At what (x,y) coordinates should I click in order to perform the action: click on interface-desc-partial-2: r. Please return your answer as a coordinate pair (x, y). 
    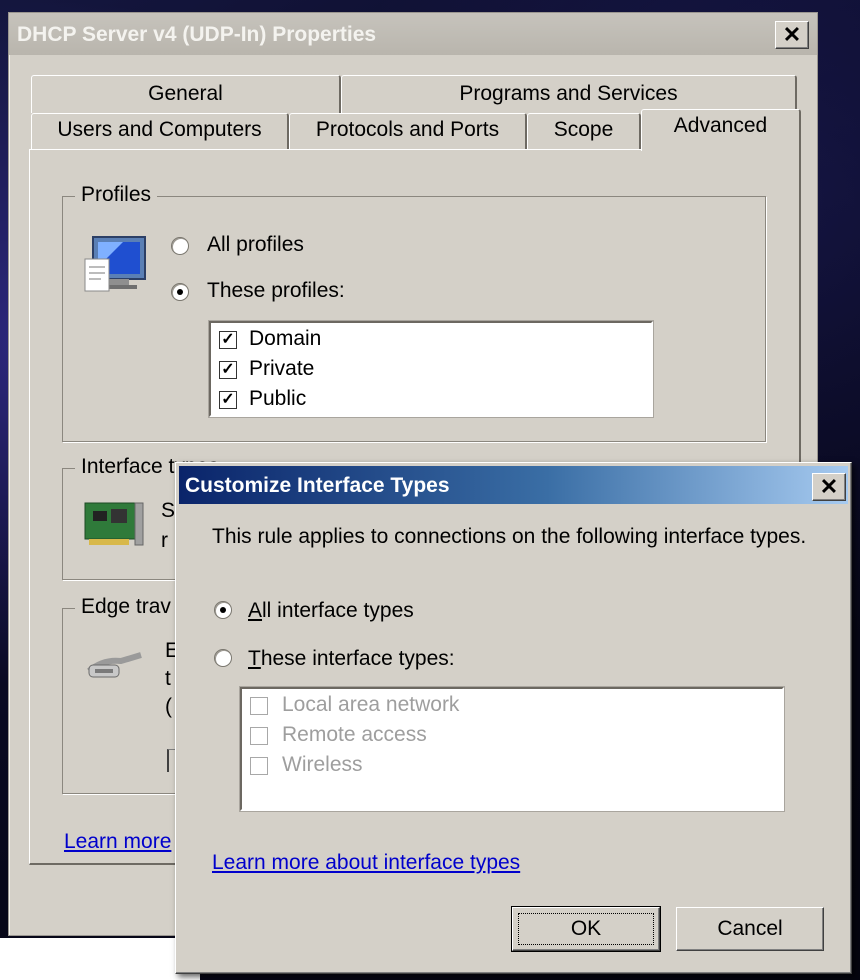
    Looking at the image, I should click on (164, 540).